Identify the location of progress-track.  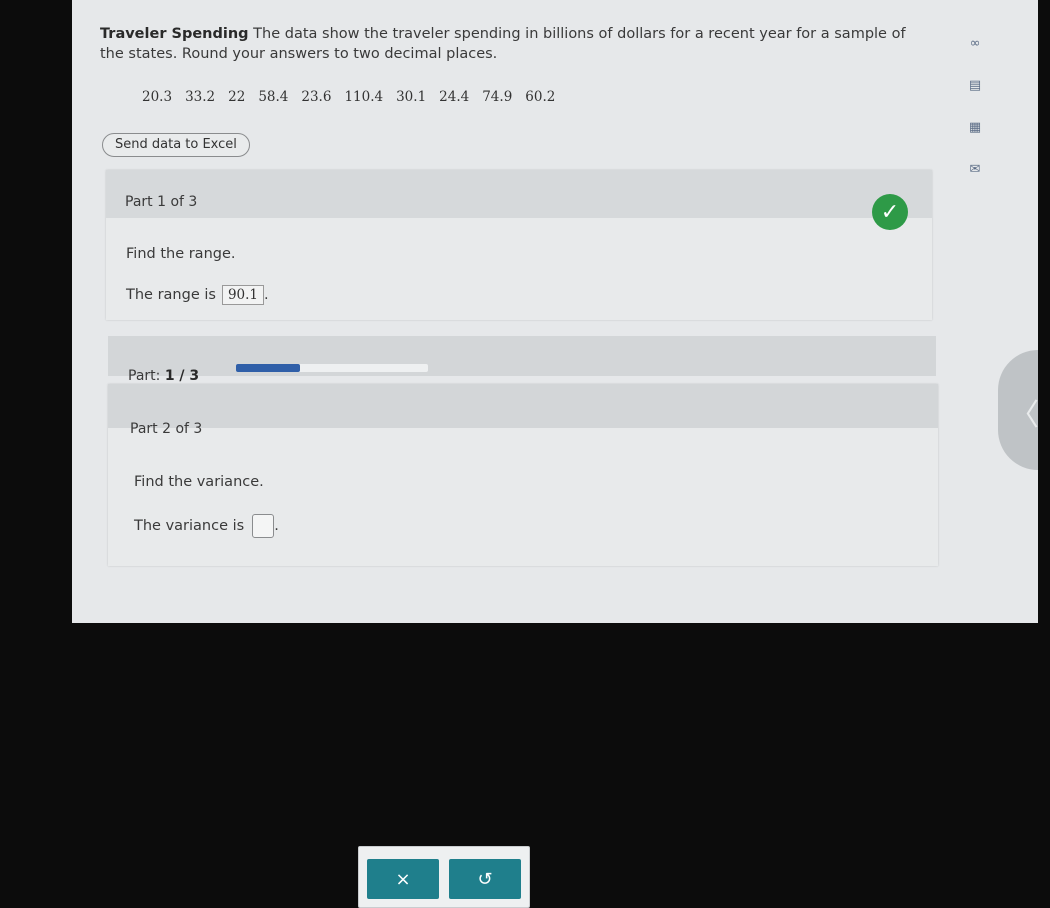
(332, 368).